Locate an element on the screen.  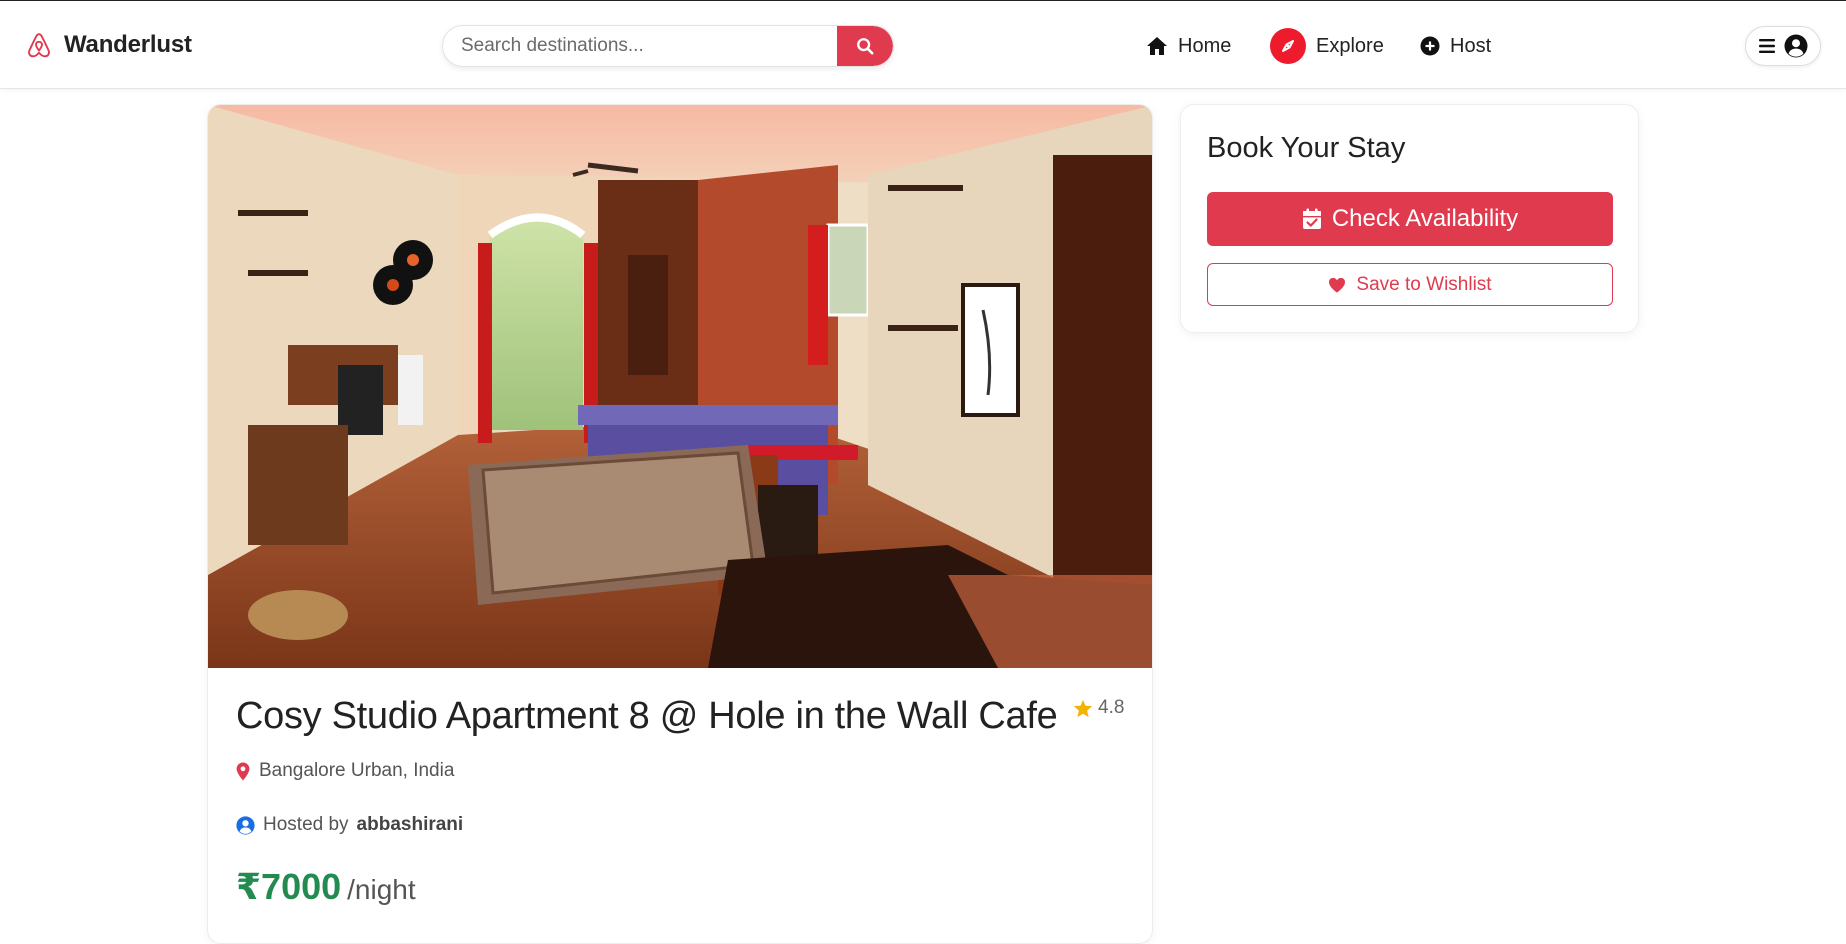
rating: 4.8 is located at coordinates (1098, 708).